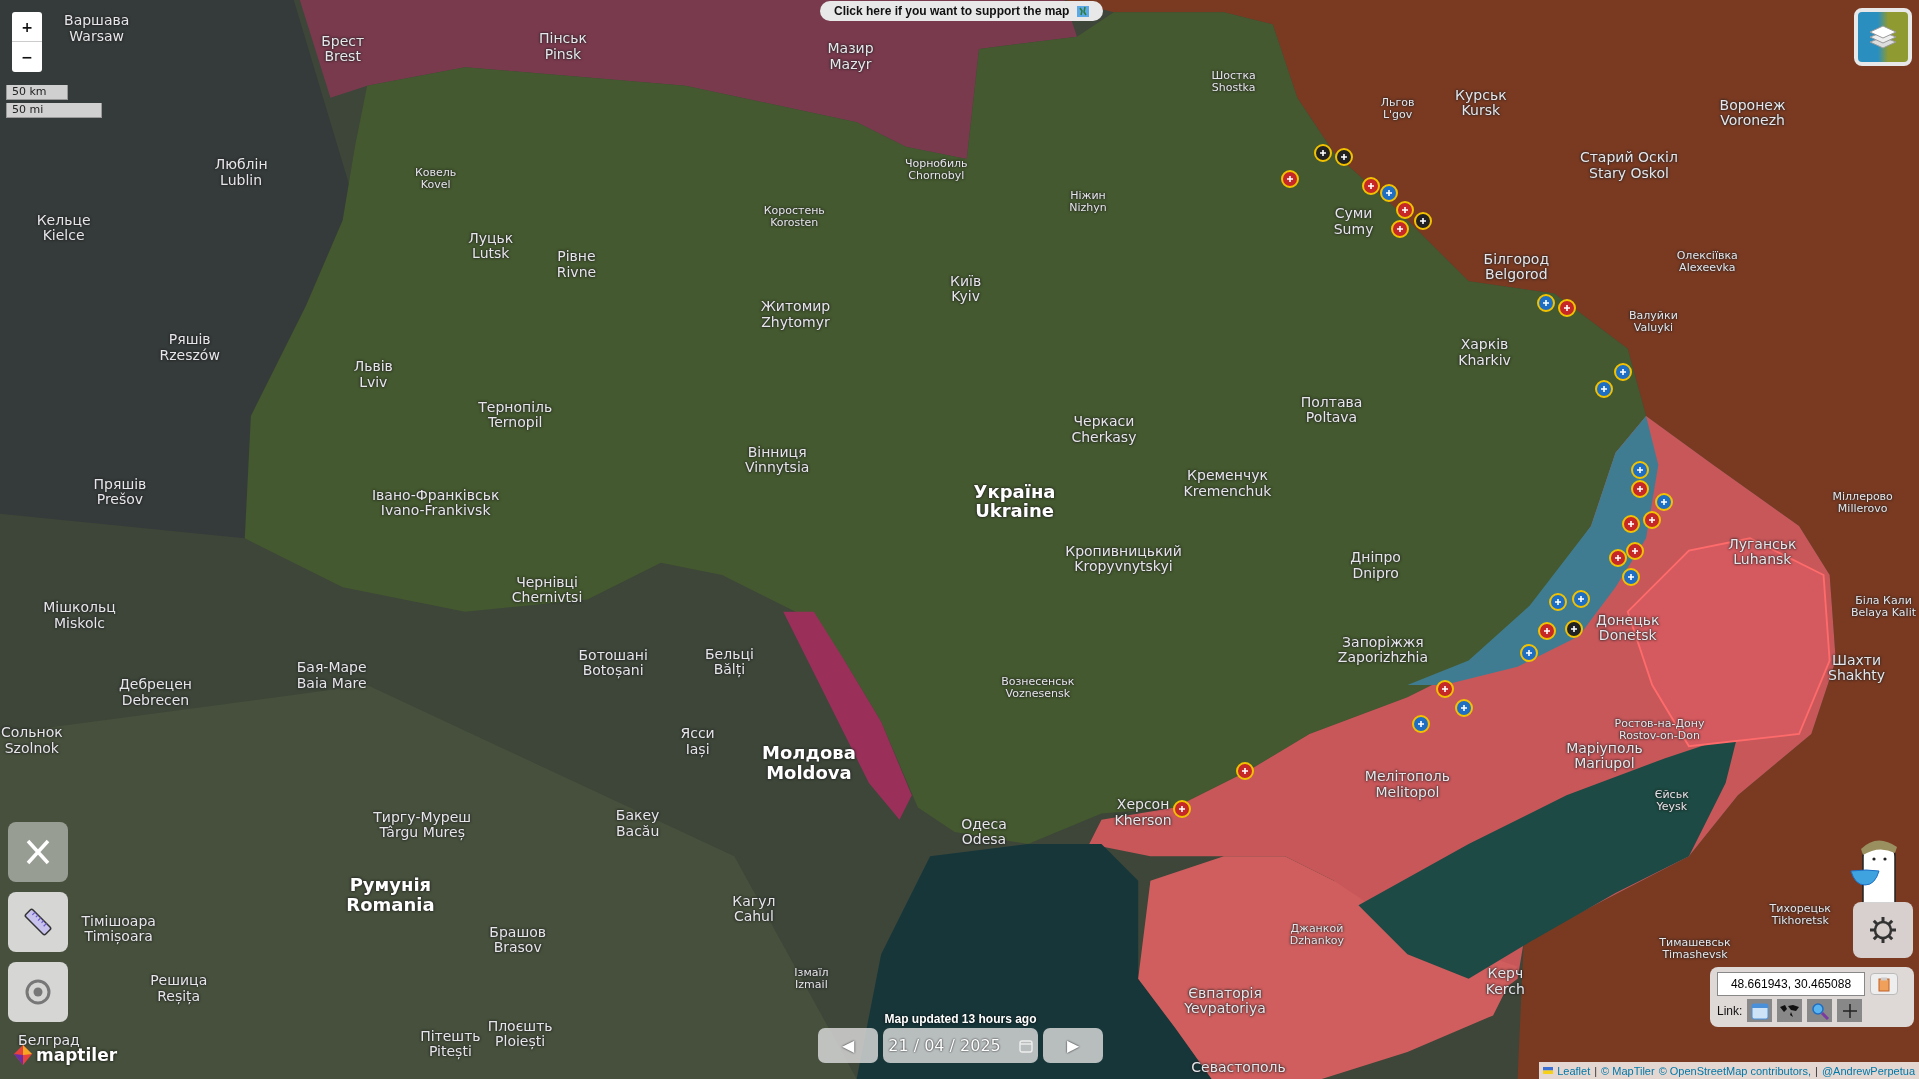  Describe the element at coordinates (373, 366) in the screenshot. I see `place-name: Львів` at that location.